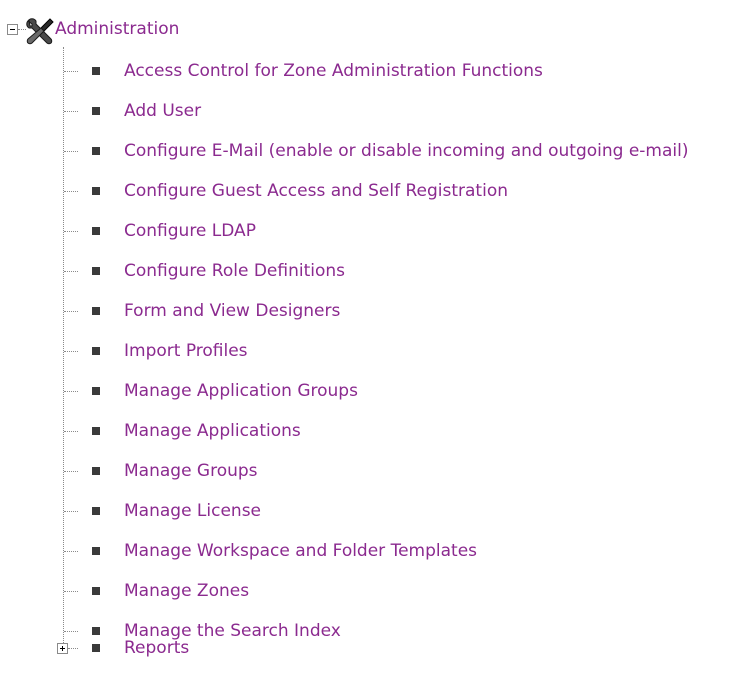 The width and height of the screenshot is (751, 689). Describe the element at coordinates (375, 311) in the screenshot. I see `tree-item: Form and View Designers` at that location.